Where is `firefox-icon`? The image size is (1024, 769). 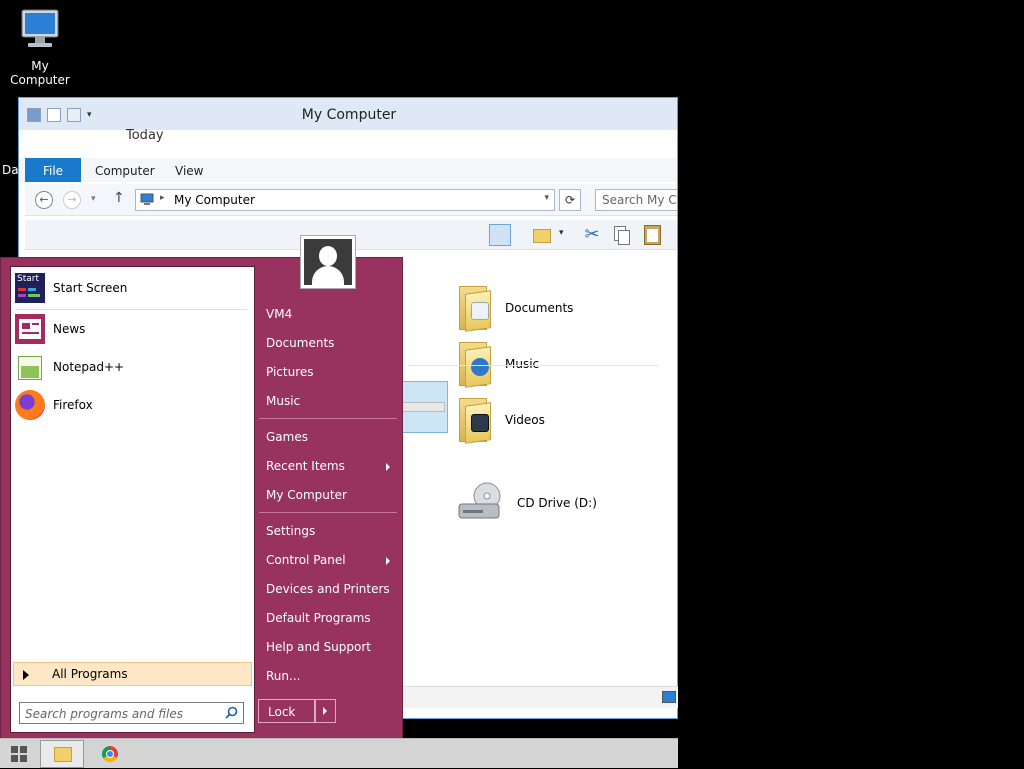
firefox-icon is located at coordinates (30, 405).